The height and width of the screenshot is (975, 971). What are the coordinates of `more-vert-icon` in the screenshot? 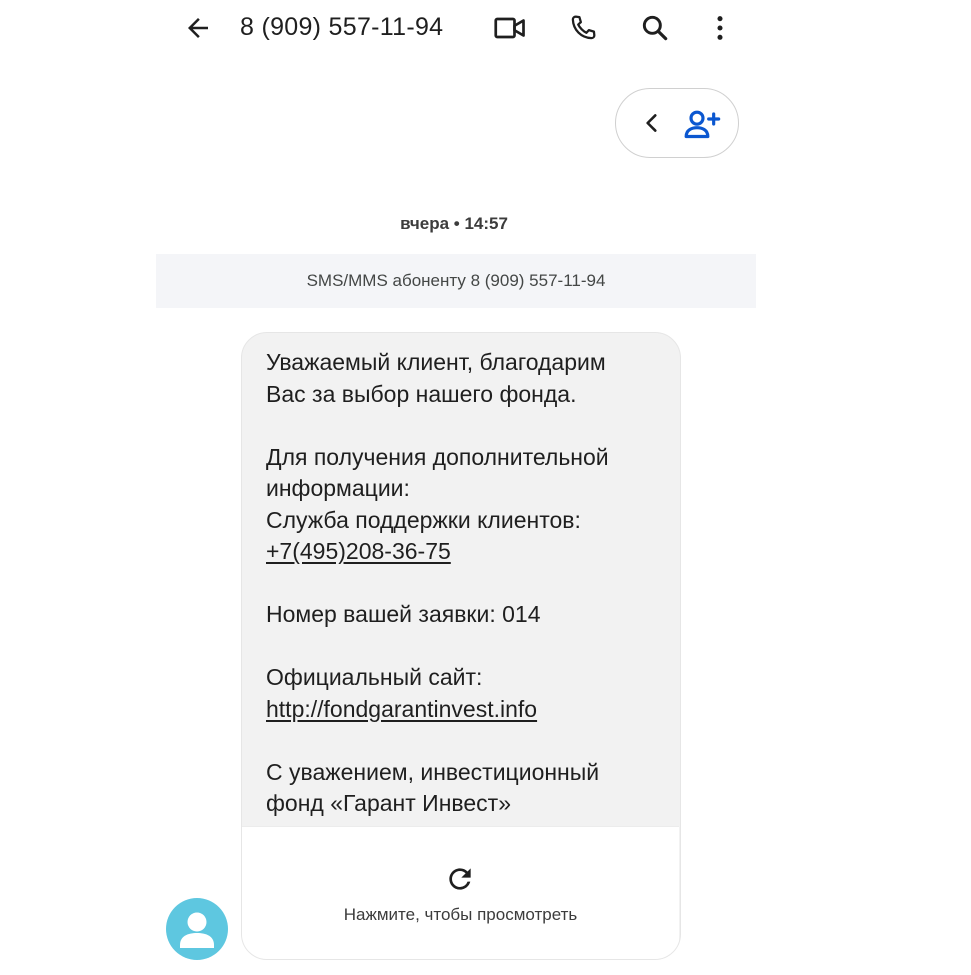 It's located at (720, 28).